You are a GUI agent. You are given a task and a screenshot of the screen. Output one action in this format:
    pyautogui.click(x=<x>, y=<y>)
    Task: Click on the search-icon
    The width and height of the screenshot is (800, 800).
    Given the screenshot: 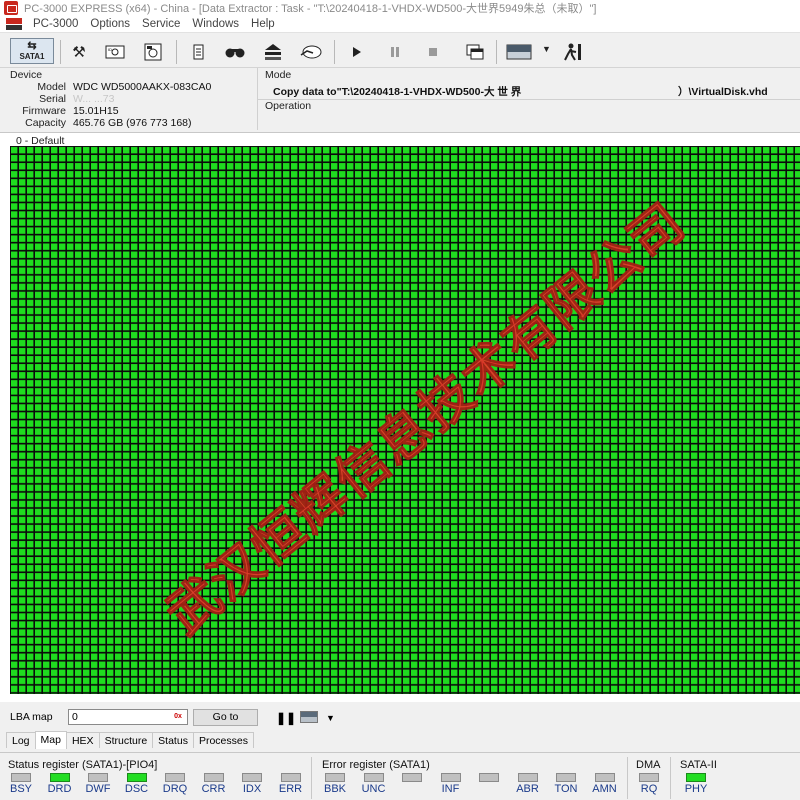 What is the action you would take?
    pyautogui.click(x=235, y=52)
    